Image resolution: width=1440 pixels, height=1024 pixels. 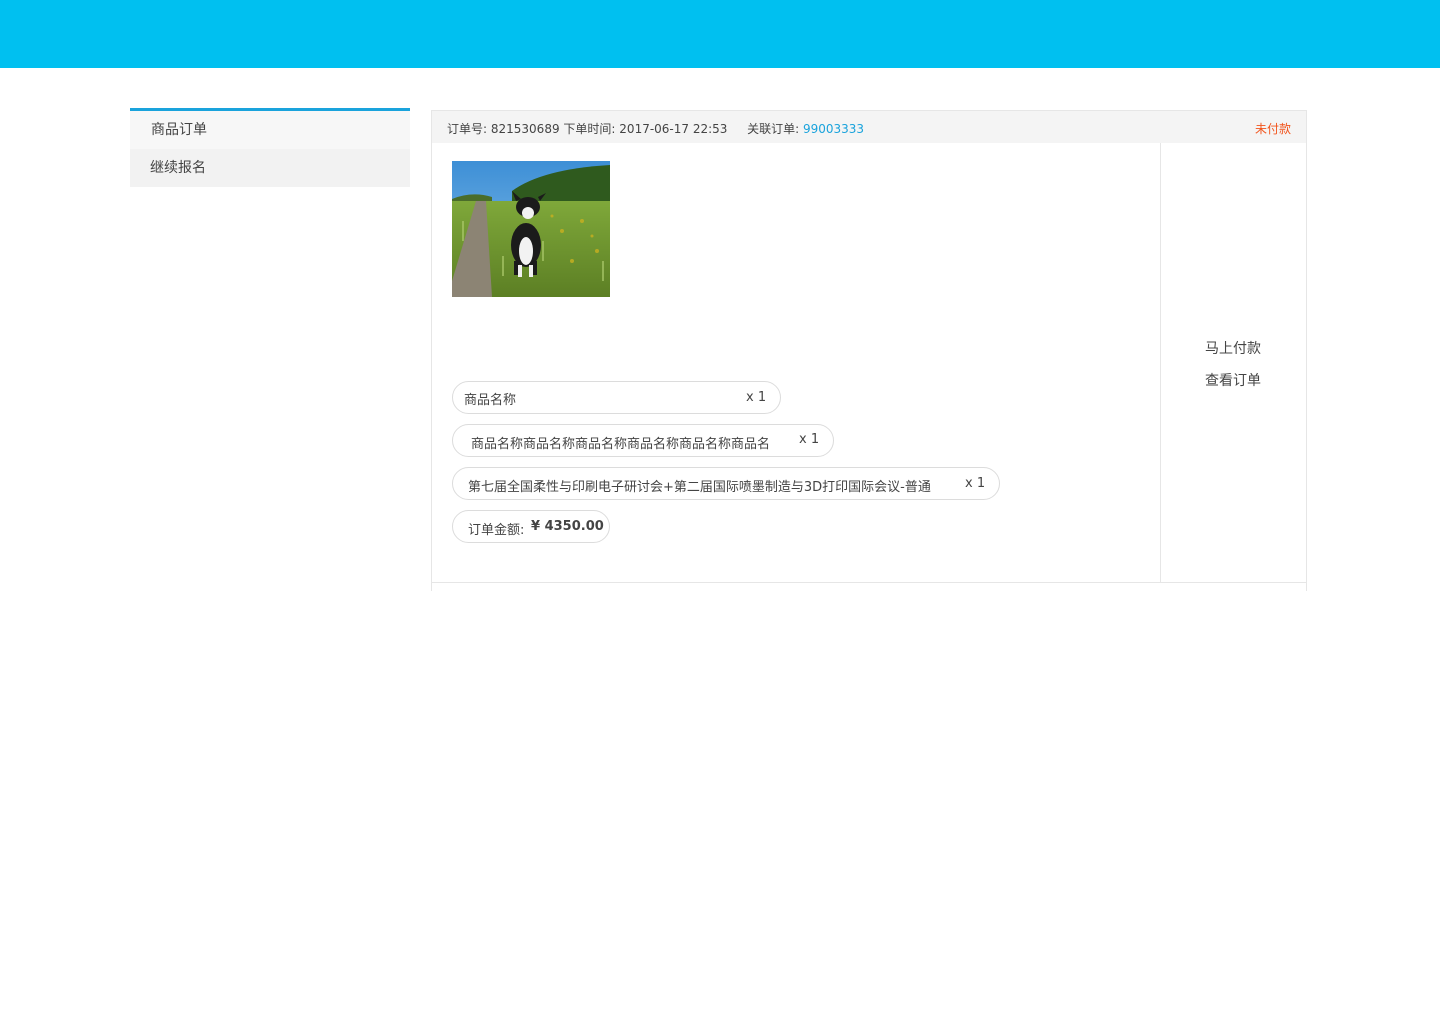 What do you see at coordinates (699, 487) in the screenshot?
I see `order-item-name: 第七届全国柔性与印刷电子研讨会+第二届国际喷墨制造与3D打印国际会议-普通` at bounding box center [699, 487].